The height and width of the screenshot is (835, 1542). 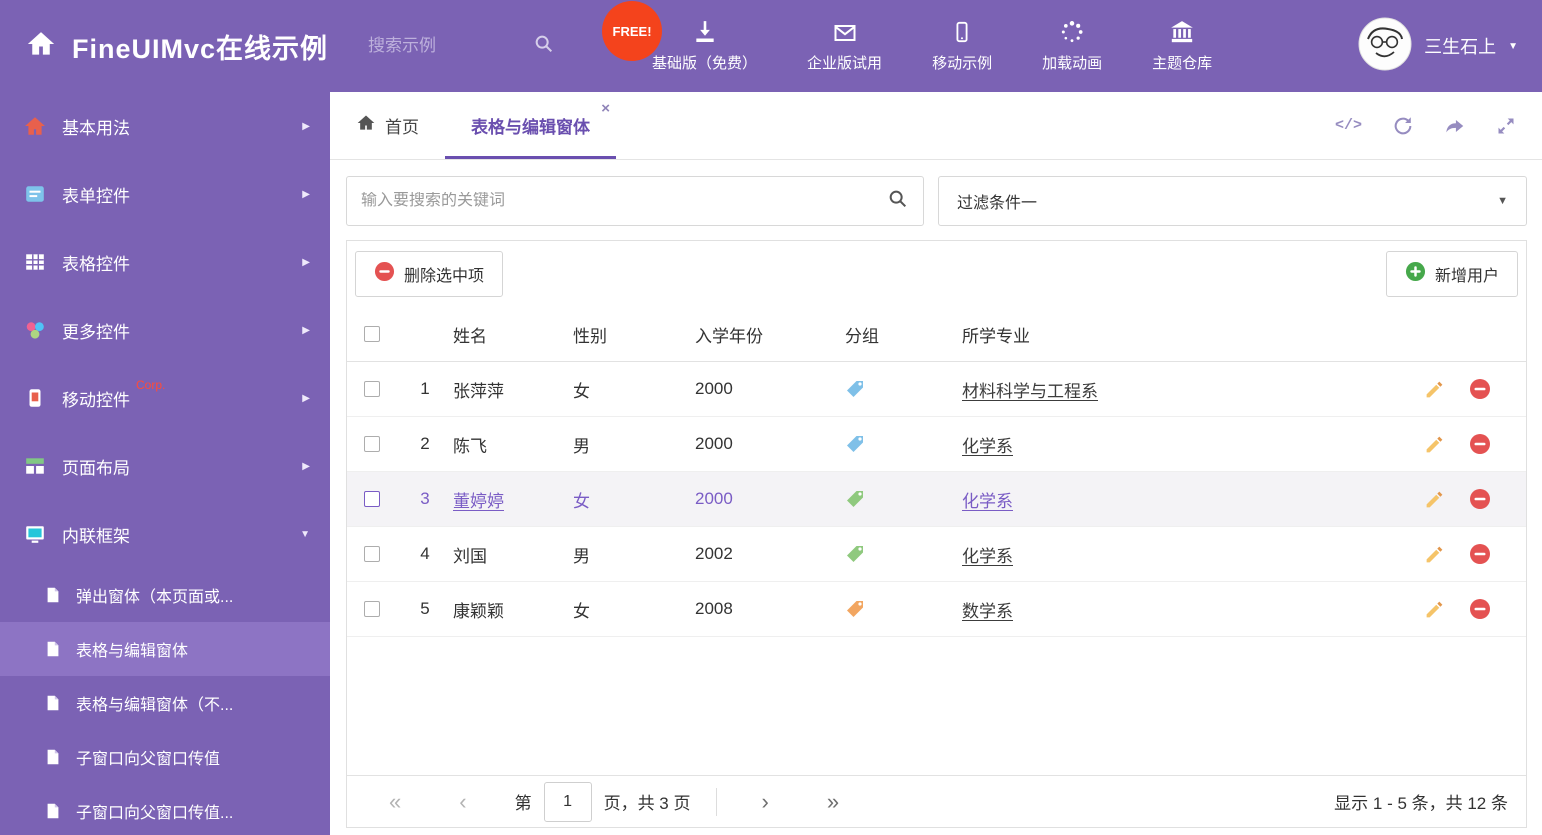 What do you see at coordinates (148, 759) in the screenshot?
I see `sidebar-subitem-label: 子窗口向父窗口传值` at bounding box center [148, 759].